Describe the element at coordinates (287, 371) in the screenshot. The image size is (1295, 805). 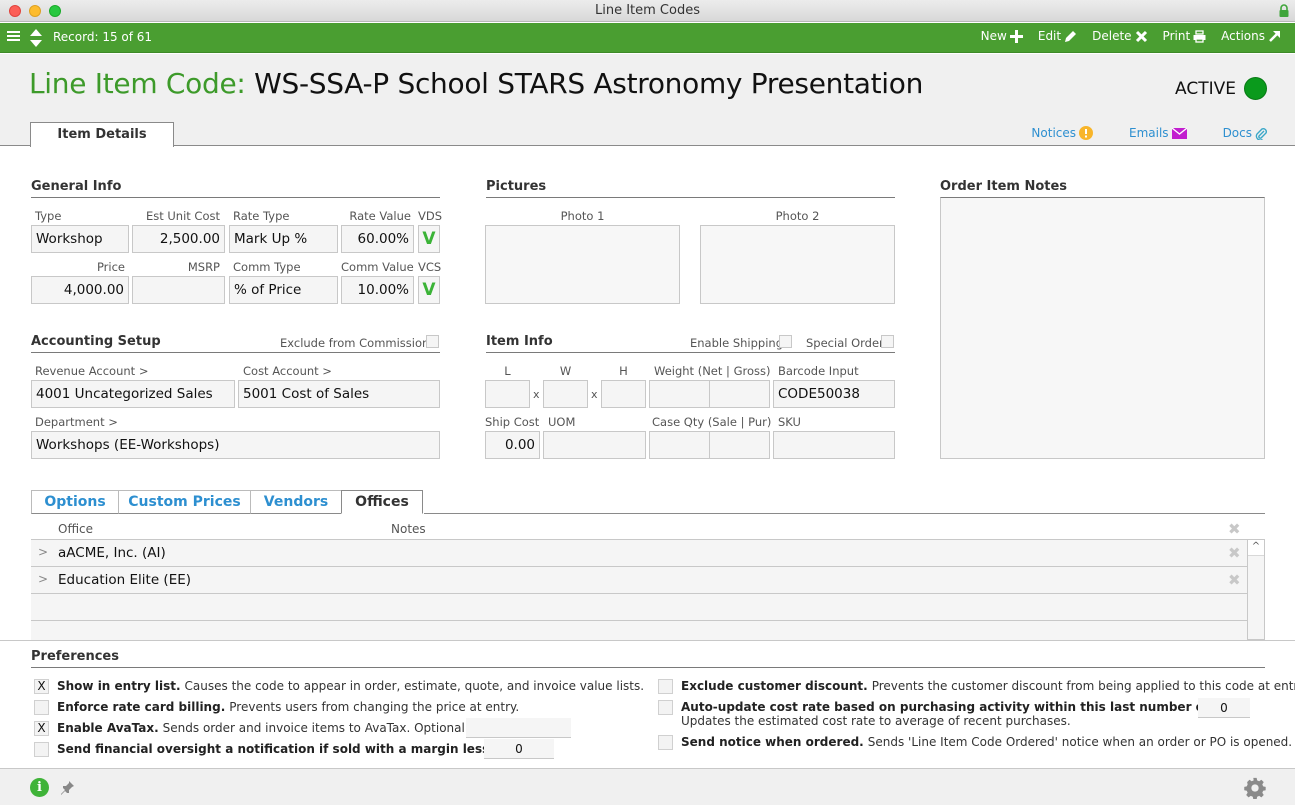
I see `cost-account-label: Cost Account >` at that location.